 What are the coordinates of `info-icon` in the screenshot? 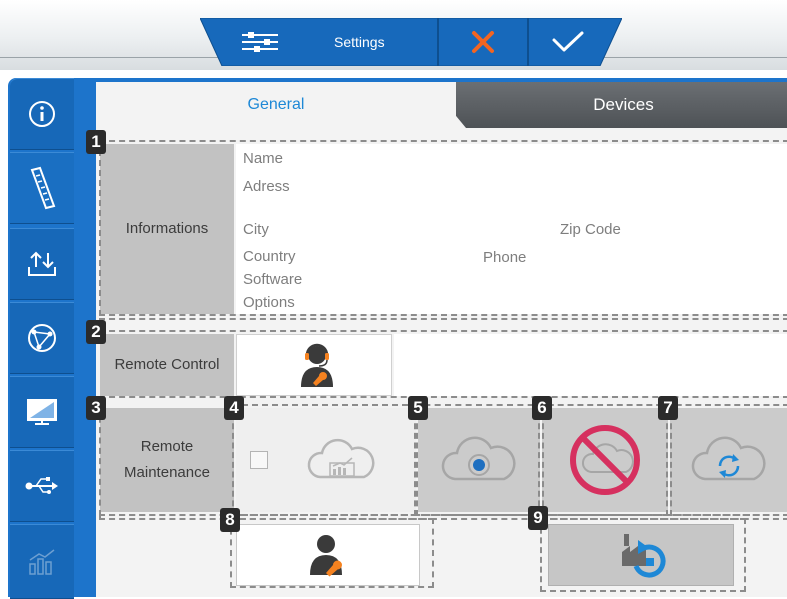 It's located at (42, 114).